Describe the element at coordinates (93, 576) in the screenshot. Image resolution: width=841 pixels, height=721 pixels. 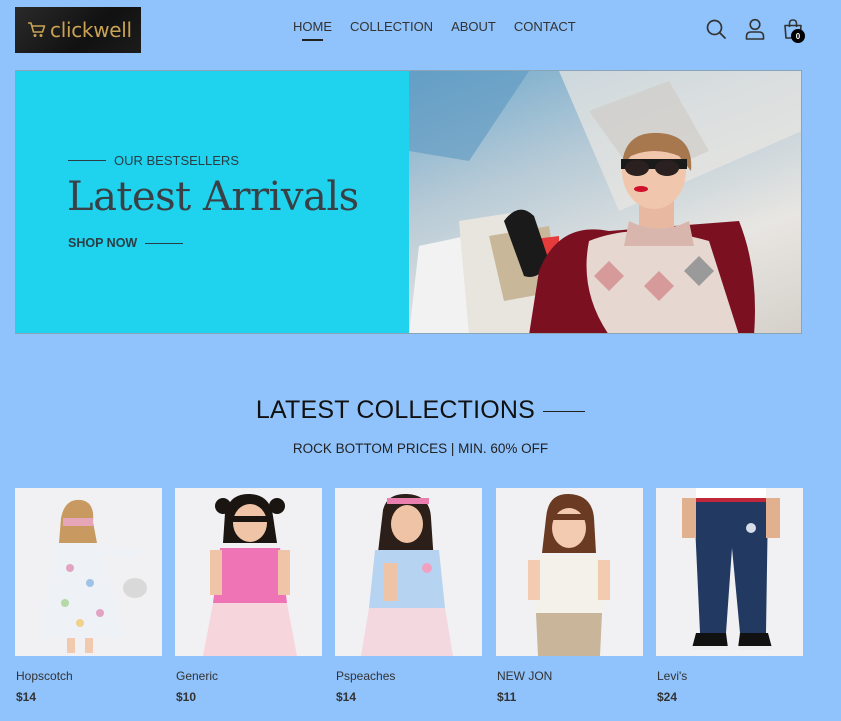
I see `product-photo-floral-dress` at that location.